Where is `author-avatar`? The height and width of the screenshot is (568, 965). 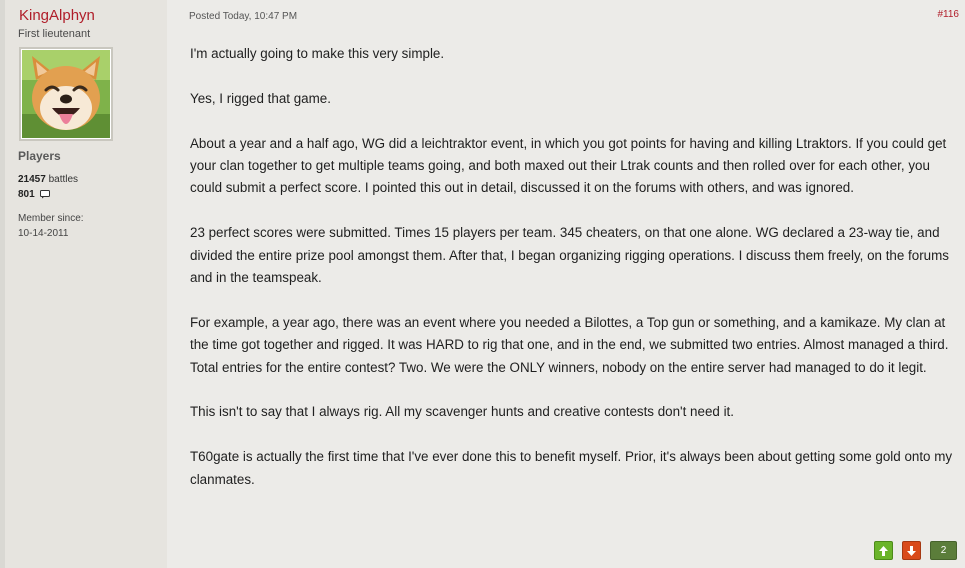 author-avatar is located at coordinates (66, 94).